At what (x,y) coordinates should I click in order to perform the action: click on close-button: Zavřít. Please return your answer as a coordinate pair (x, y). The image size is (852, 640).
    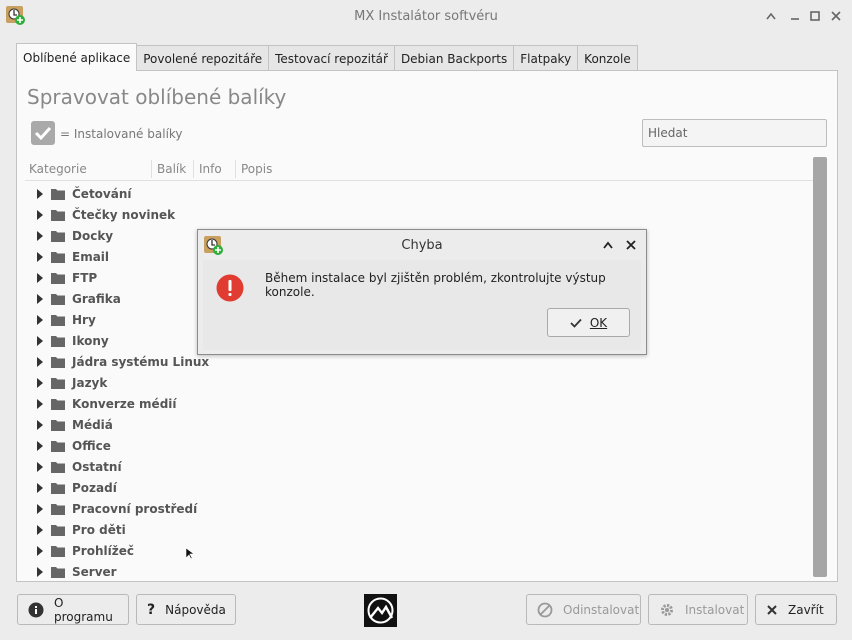
    Looking at the image, I should click on (796, 609).